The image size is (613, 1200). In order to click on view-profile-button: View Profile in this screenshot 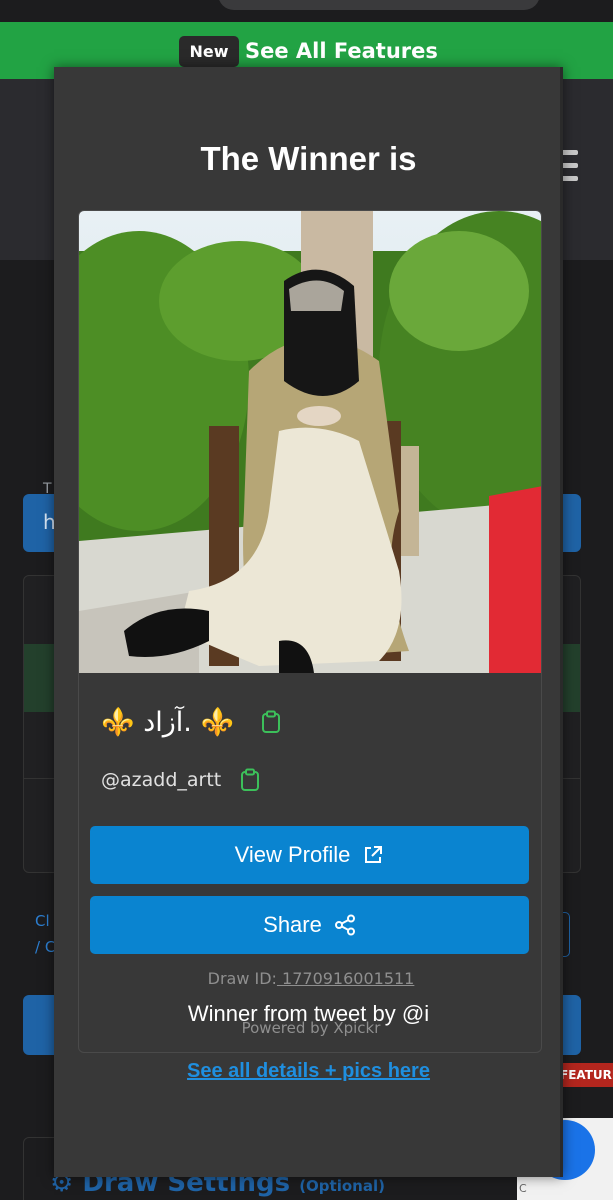, I will do `click(309, 855)`.